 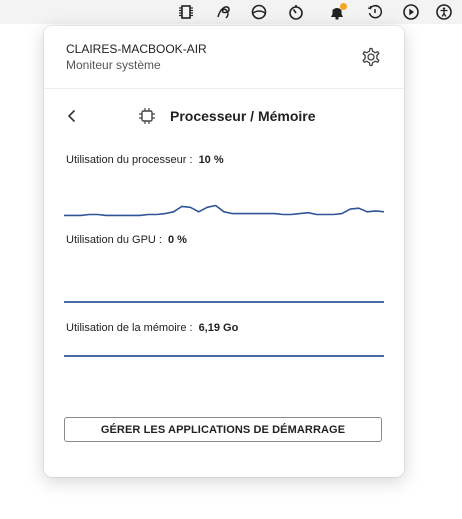 I want to click on cpu-usage-value: 10 %, so click(x=211, y=160).